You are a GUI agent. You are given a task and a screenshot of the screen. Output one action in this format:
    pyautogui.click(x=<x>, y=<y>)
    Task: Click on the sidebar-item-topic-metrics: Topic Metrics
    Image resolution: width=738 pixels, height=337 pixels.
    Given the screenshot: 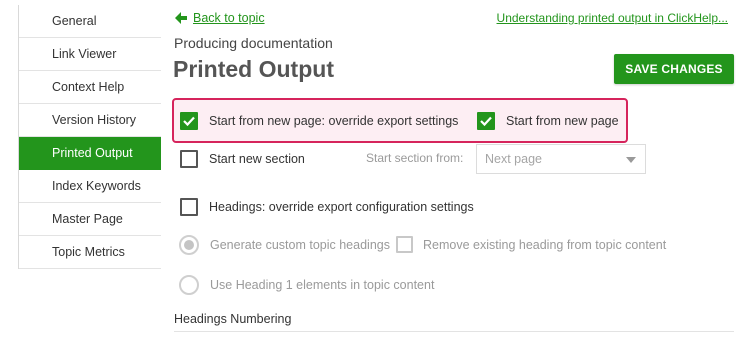 What is the action you would take?
    pyautogui.click(x=90, y=252)
    